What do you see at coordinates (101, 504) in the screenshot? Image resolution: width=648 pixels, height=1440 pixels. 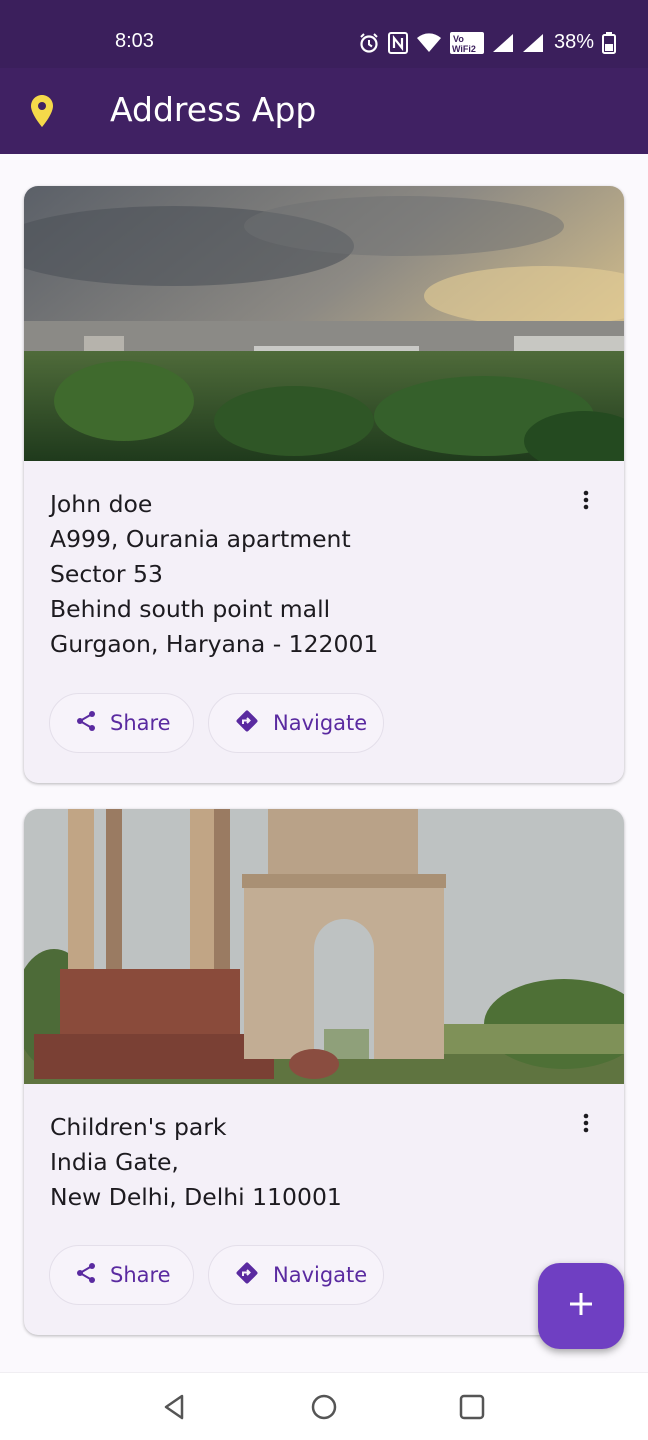 I see `address-line: John doe` at bounding box center [101, 504].